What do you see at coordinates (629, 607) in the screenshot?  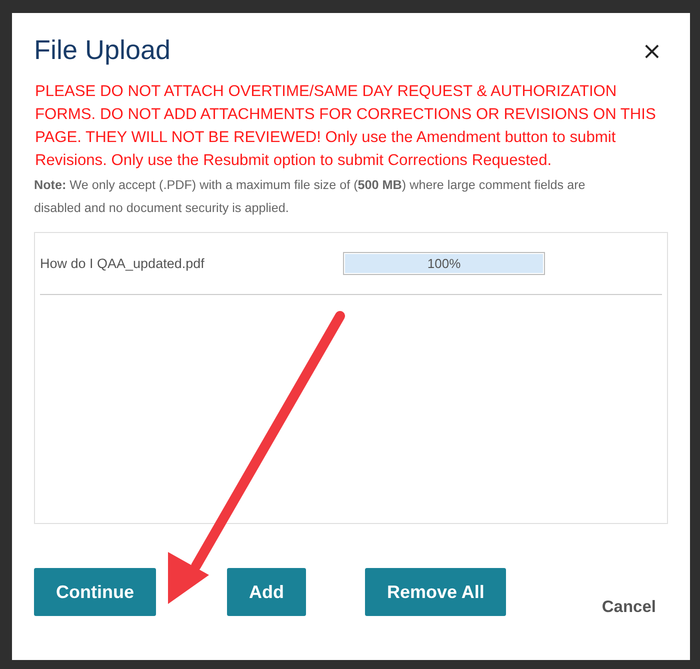 I see `cancel-link: Cancel` at bounding box center [629, 607].